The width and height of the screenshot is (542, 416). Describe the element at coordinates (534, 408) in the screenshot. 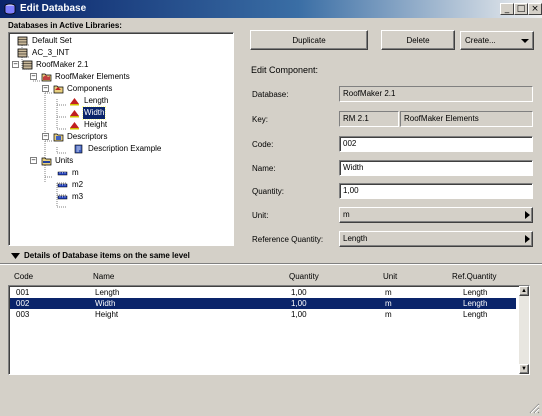

I see `resize-grip-icon` at that location.